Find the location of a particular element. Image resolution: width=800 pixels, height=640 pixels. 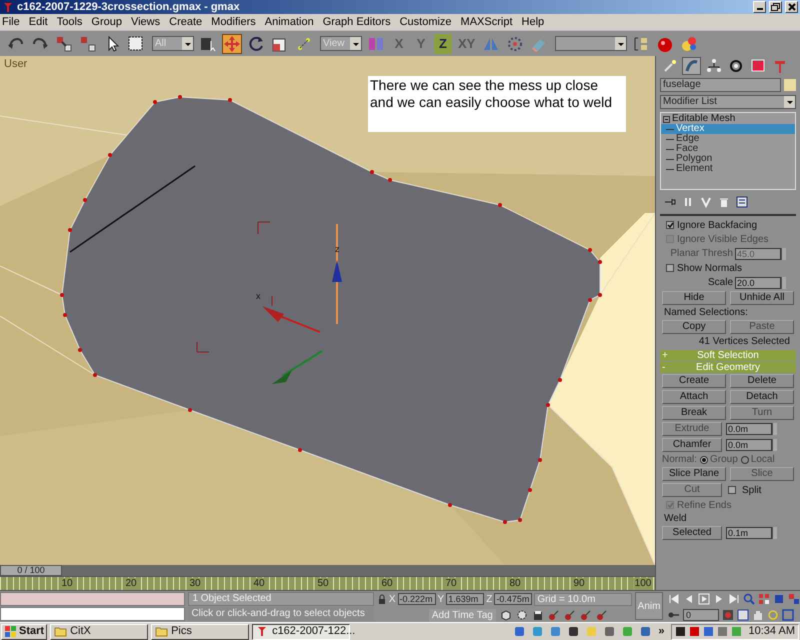

go-to-end-icon is located at coordinates (734, 599).